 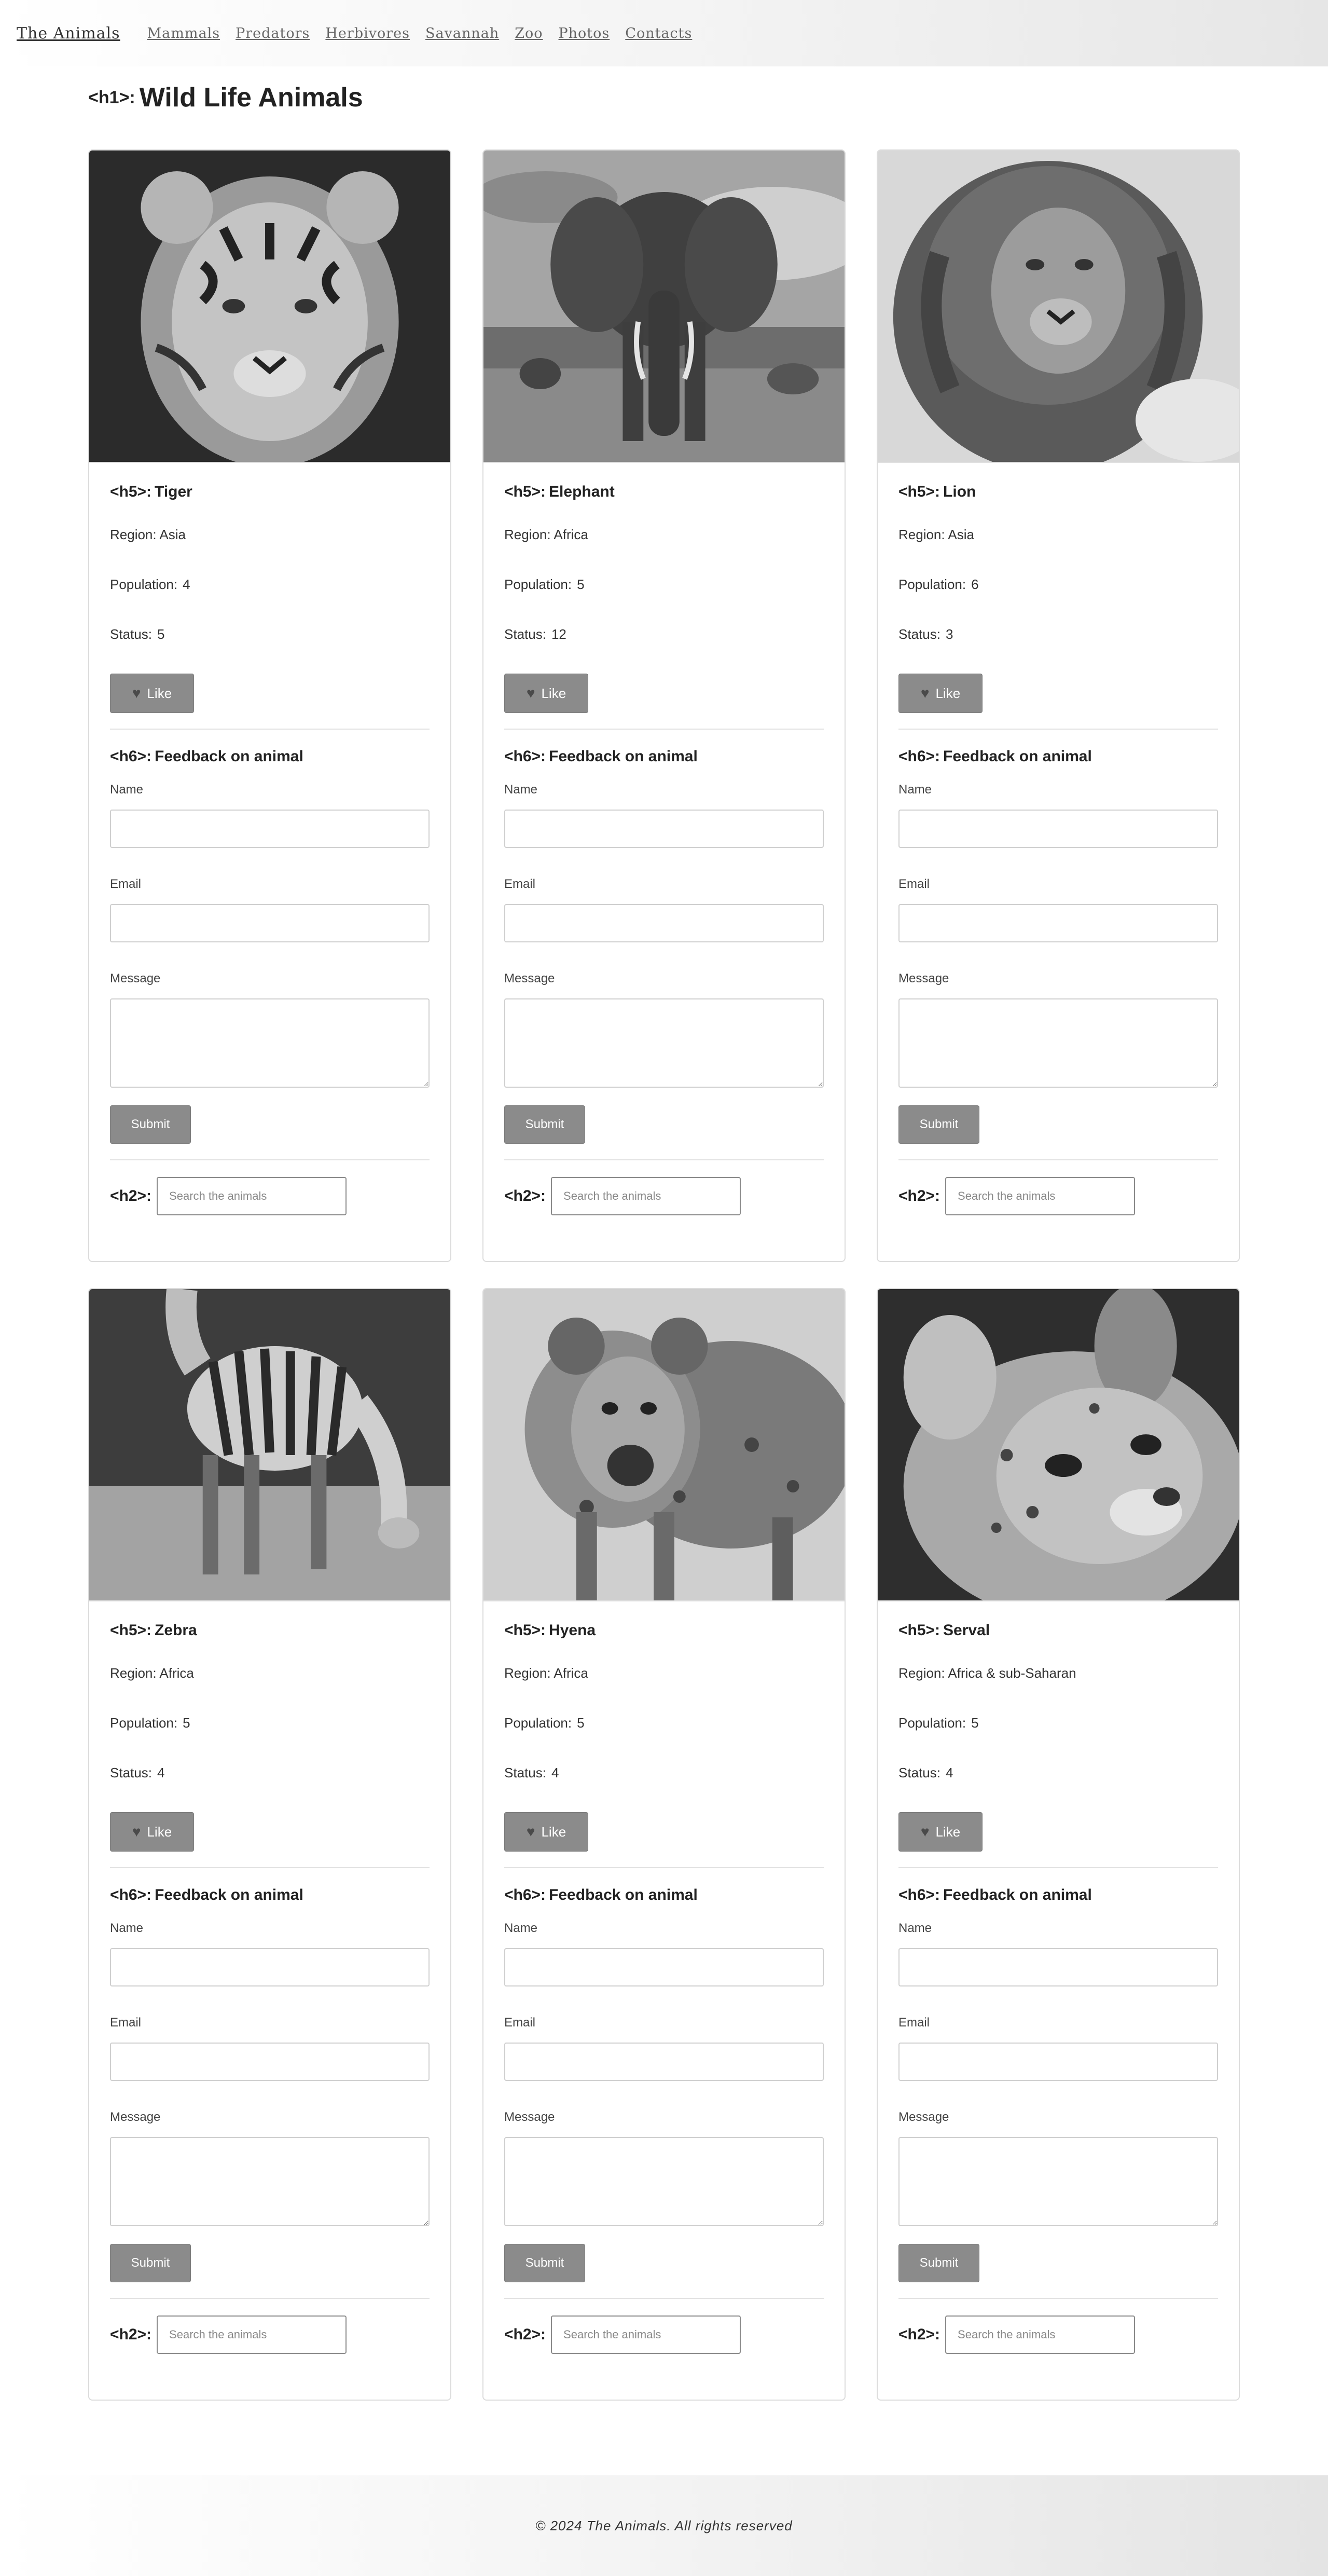 What do you see at coordinates (68, 33) in the screenshot?
I see `brand-link: The Animals` at bounding box center [68, 33].